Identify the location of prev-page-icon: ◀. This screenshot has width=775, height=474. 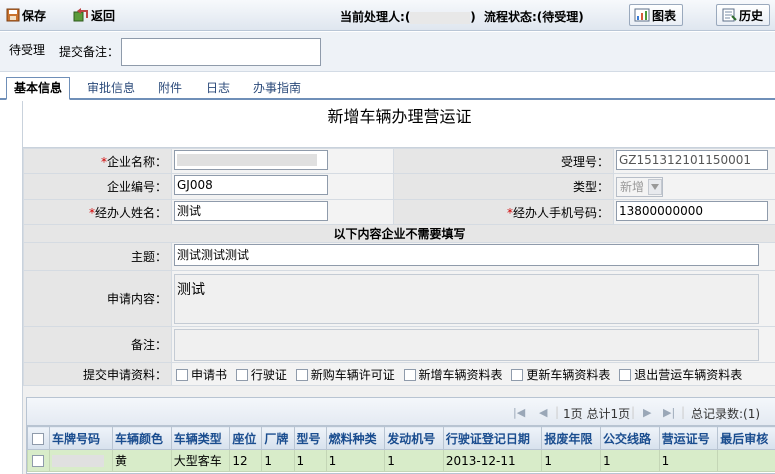
(543, 412).